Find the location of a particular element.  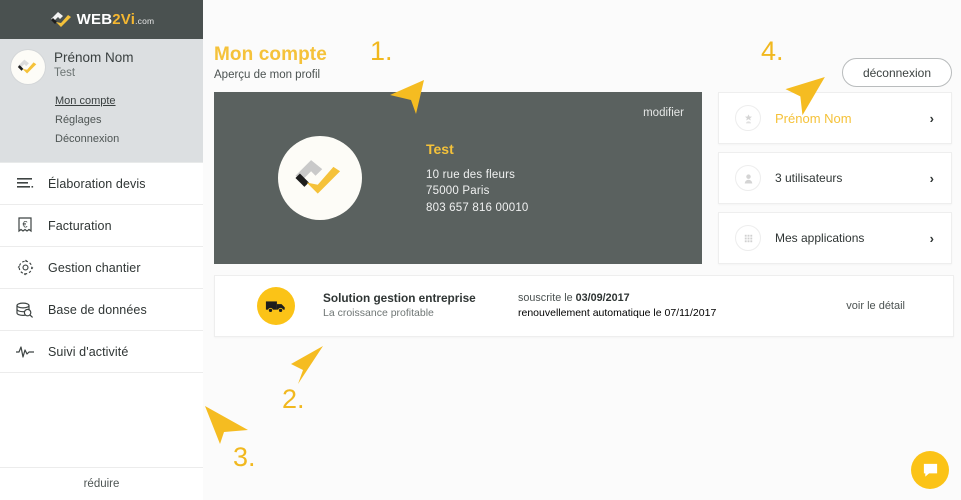

user-star-icon is located at coordinates (748, 118).